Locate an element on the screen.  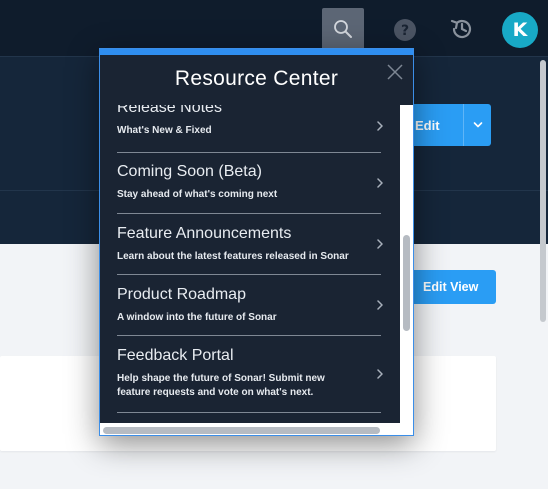
close-icon is located at coordinates (395, 72).